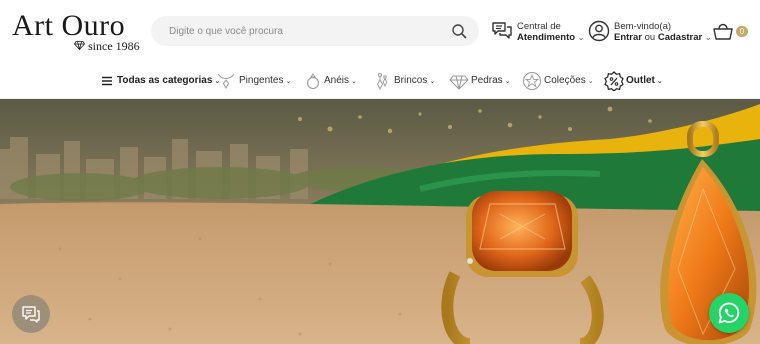 The height and width of the screenshot is (344, 760). Describe the element at coordinates (79, 45) in the screenshot. I see `diamond-icon` at that location.